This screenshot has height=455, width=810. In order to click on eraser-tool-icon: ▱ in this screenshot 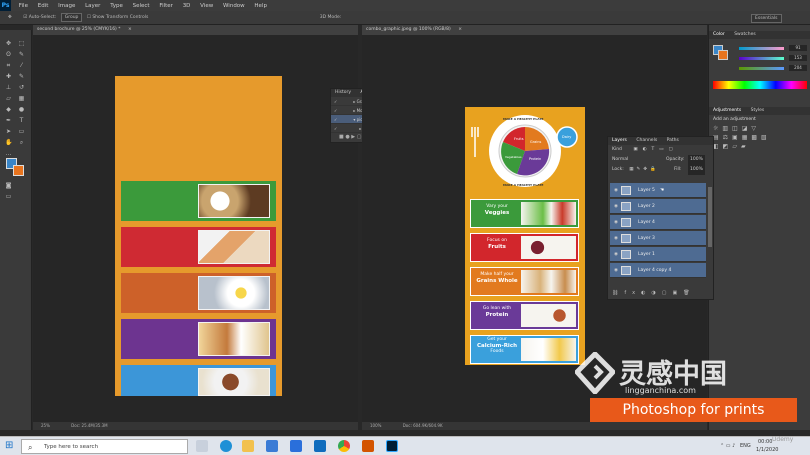, I will do `click(8, 98)`.